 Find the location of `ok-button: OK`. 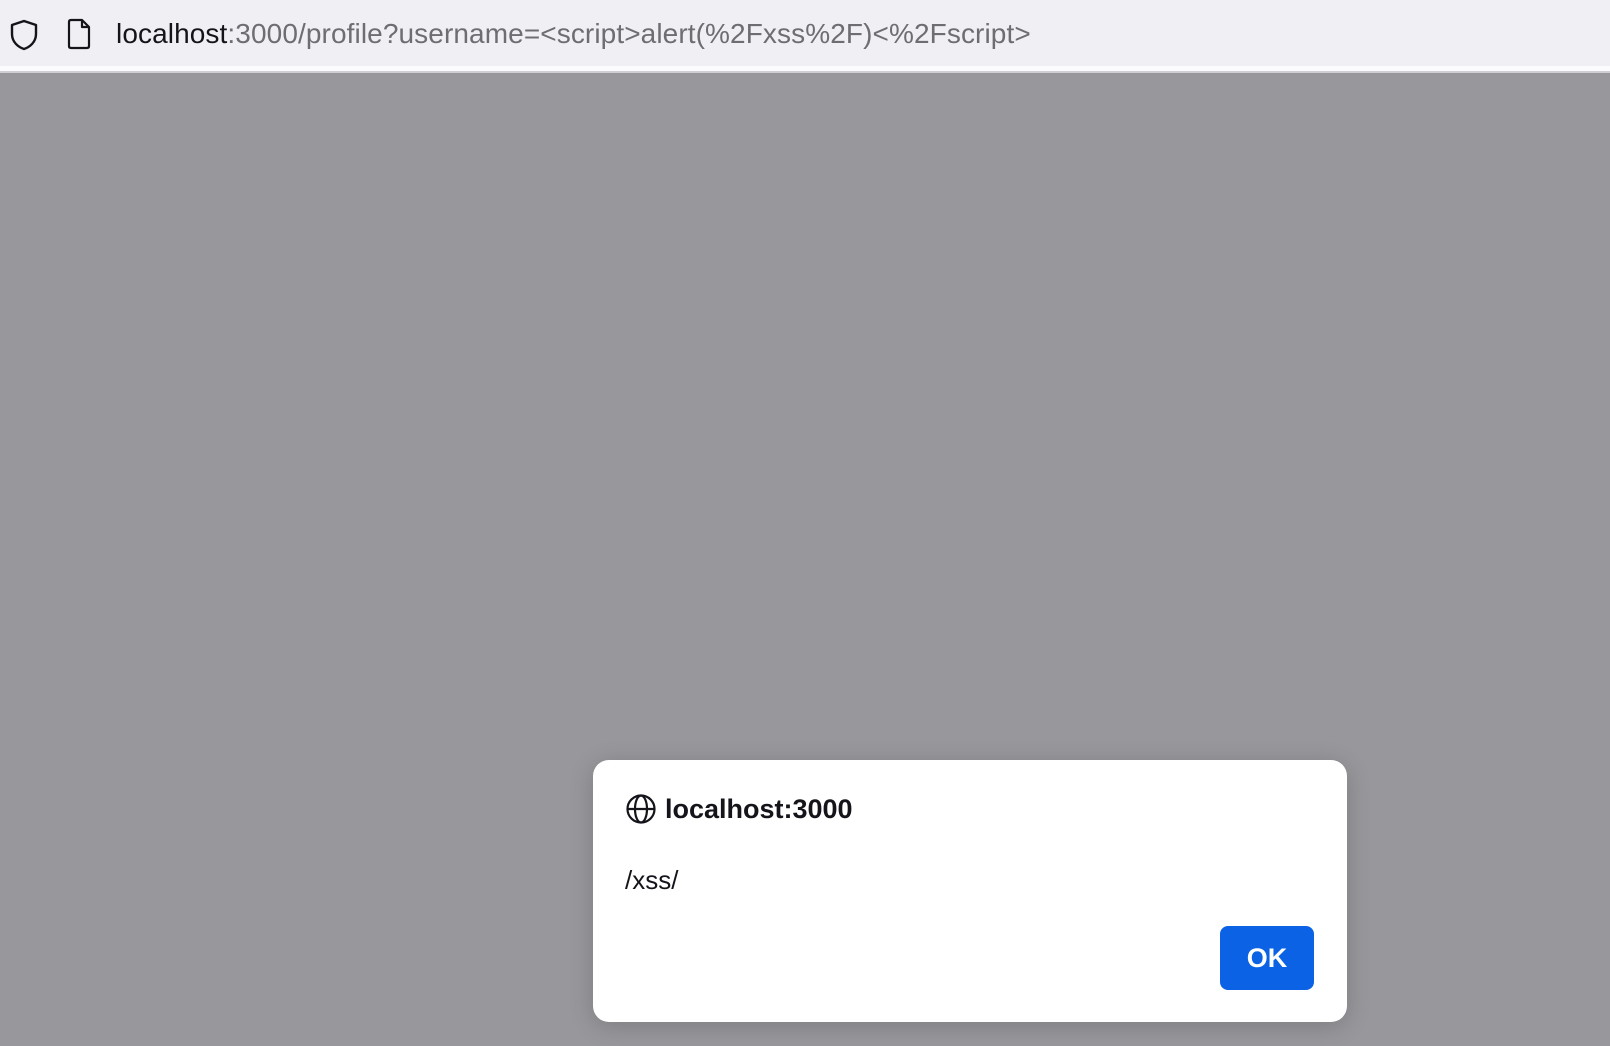

ok-button: OK is located at coordinates (1267, 958).